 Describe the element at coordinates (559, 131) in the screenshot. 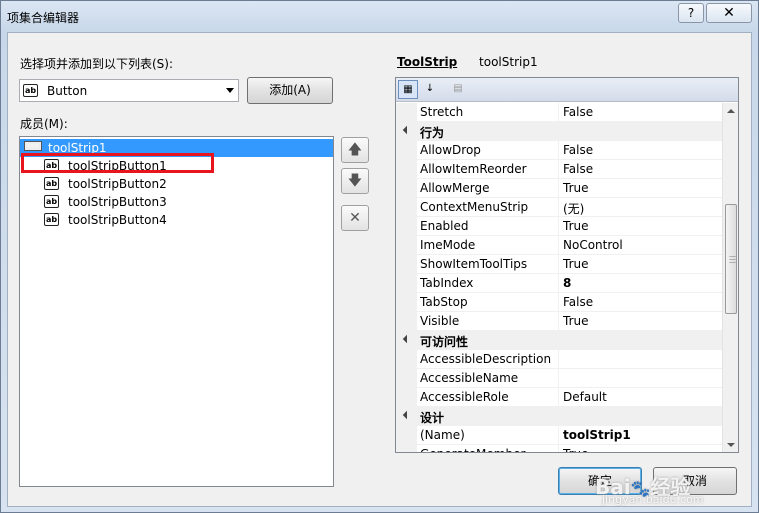

I see `property-category: 行为` at that location.